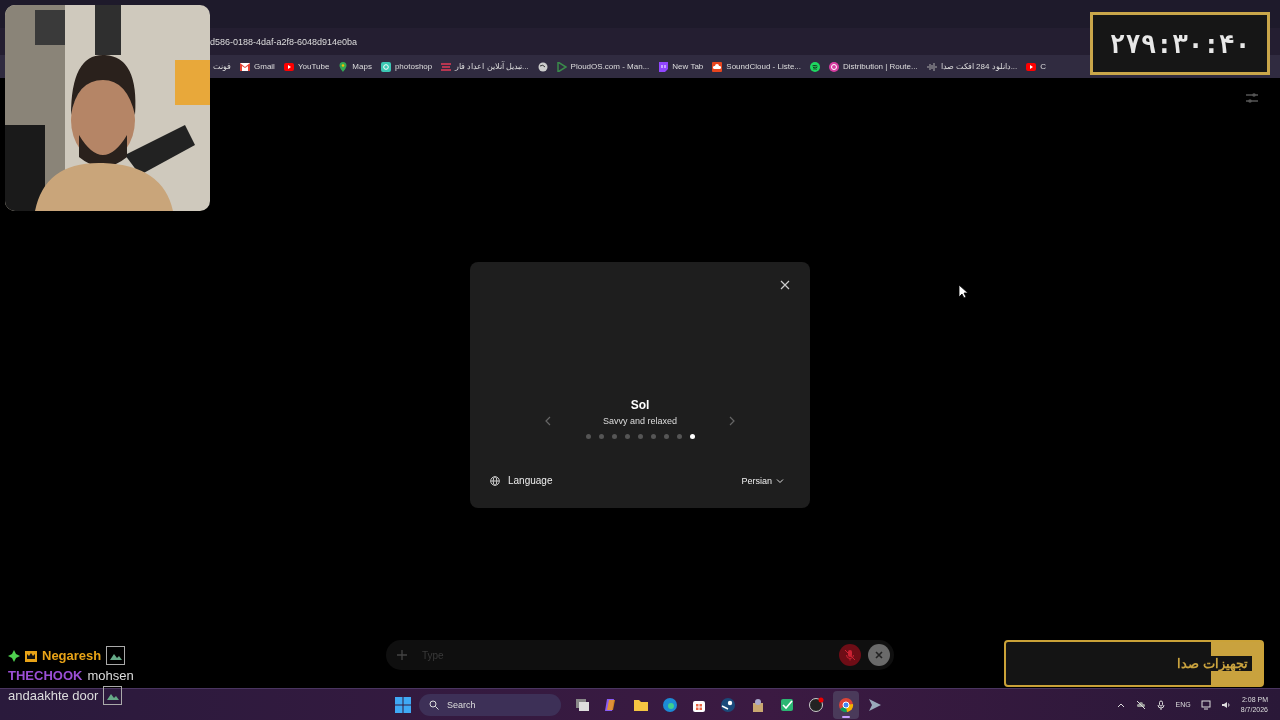 The width and height of the screenshot is (1280, 720). What do you see at coordinates (385, 66) in the screenshot?
I see `app-icon` at bounding box center [385, 66].